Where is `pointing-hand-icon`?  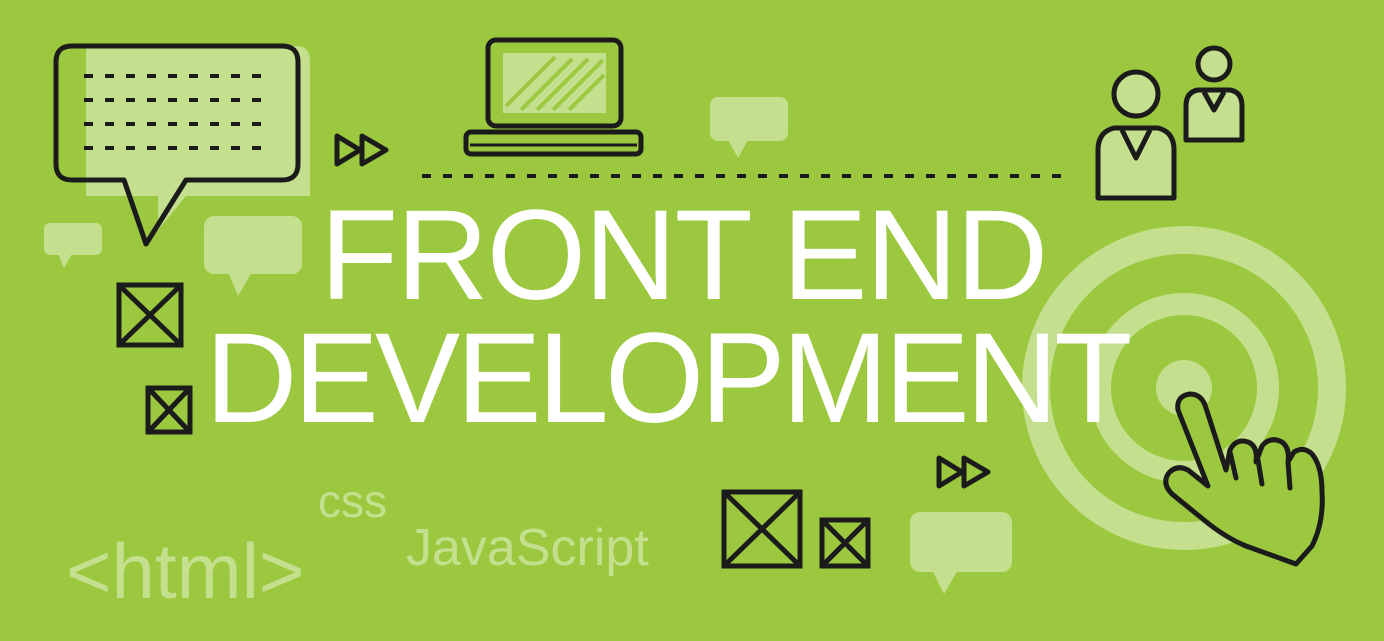
pointing-hand-icon is located at coordinates (1244, 479).